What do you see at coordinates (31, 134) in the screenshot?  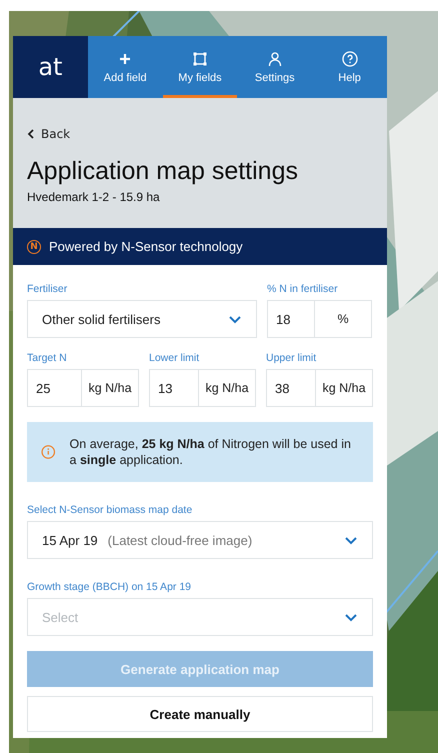 I see `chevron-left-icon` at bounding box center [31, 134].